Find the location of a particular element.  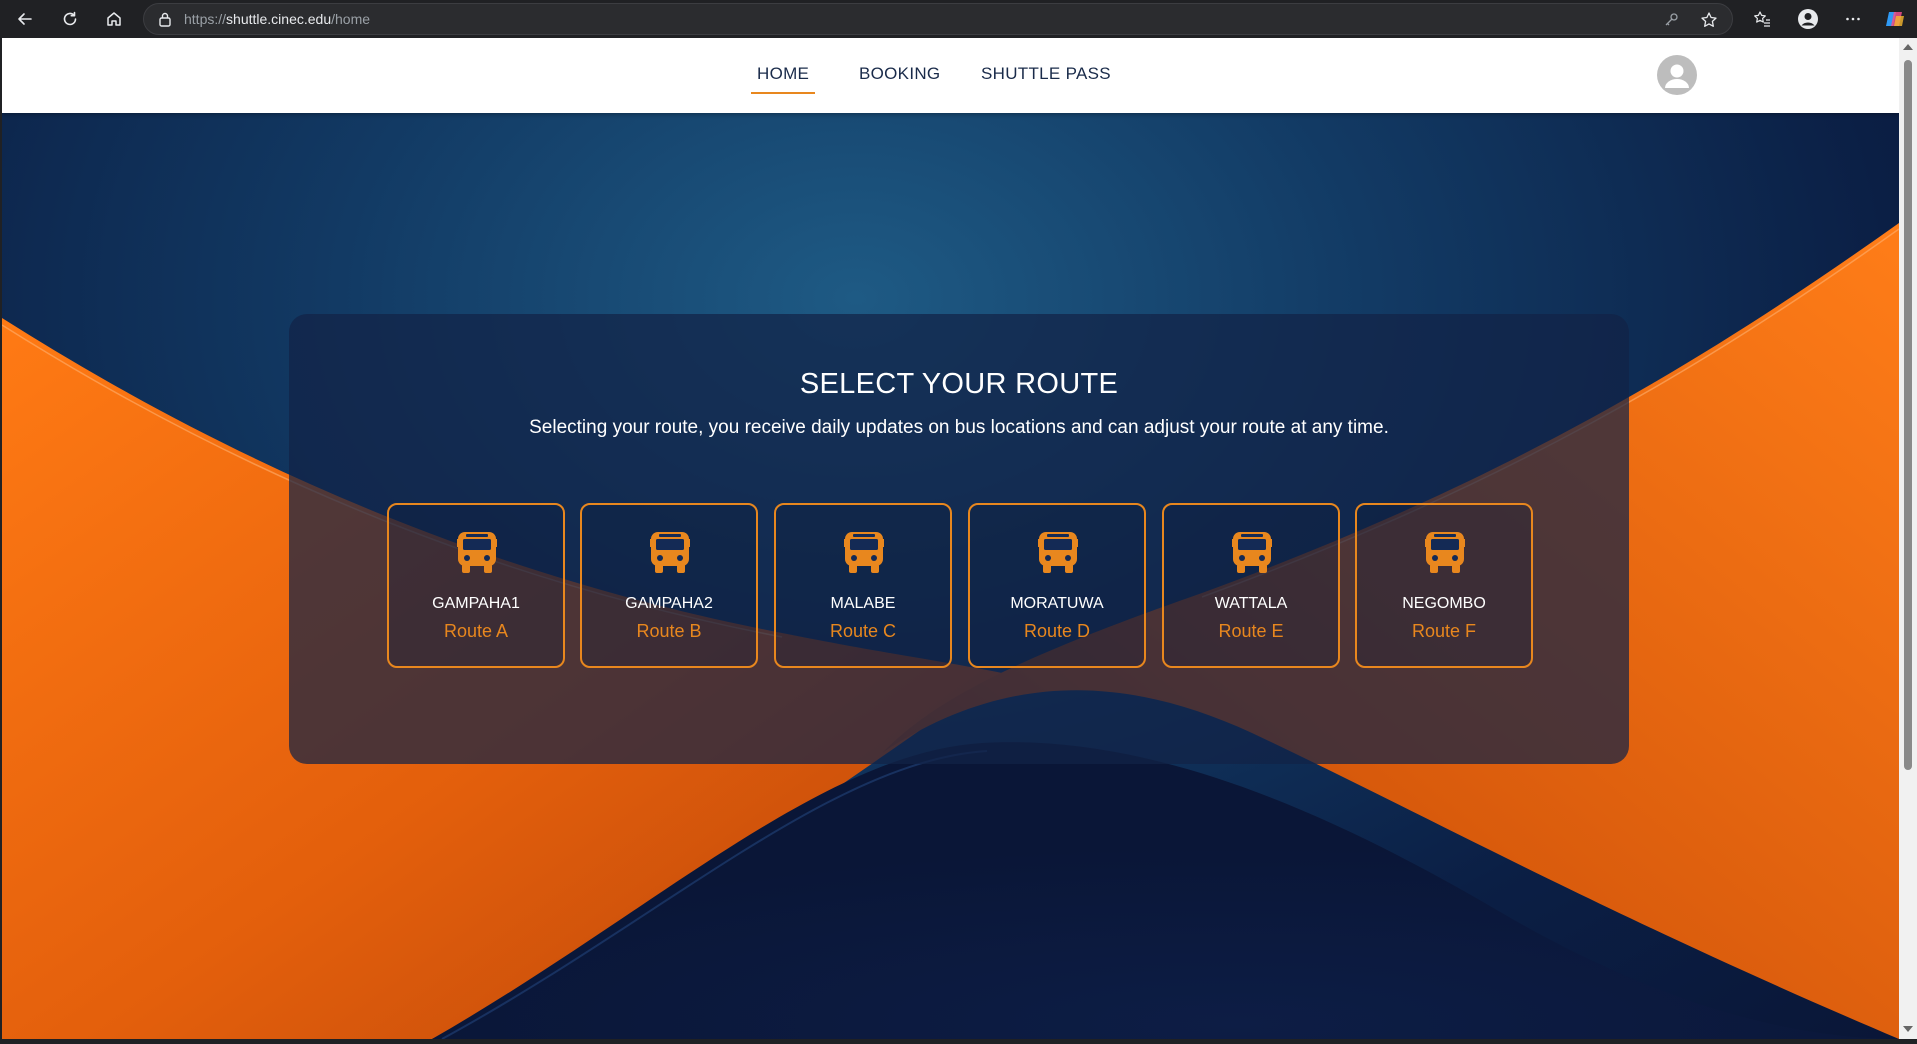

route-card-moratuwa: MORATUWA Route D is located at coordinates (1057, 585).